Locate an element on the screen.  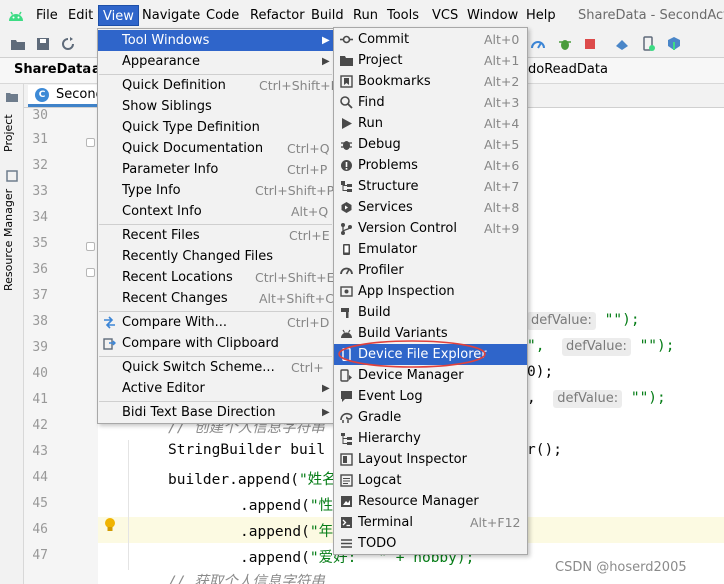
sync-gradle-icon is located at coordinates (622, 44).